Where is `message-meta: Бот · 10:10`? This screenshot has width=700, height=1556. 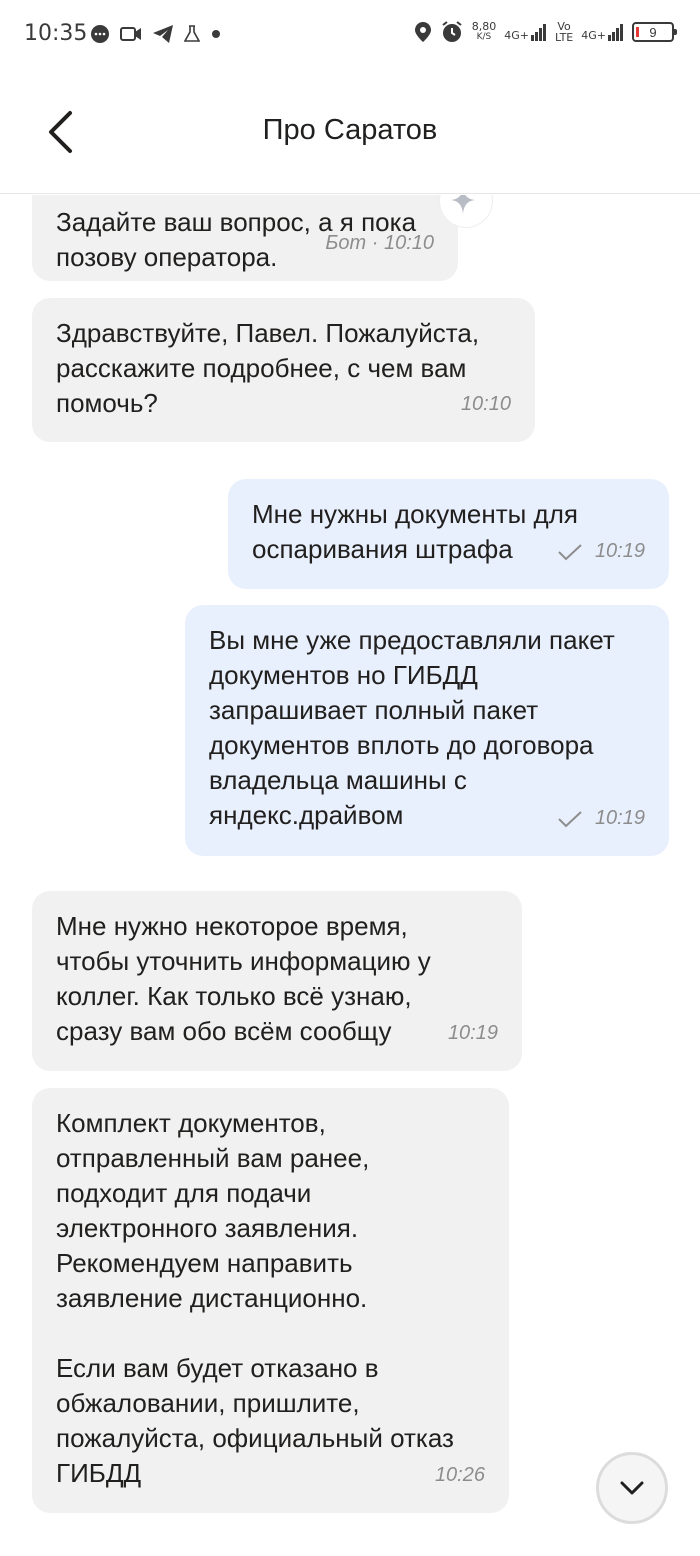
message-meta: Бот · 10:10 is located at coordinates (379, 243).